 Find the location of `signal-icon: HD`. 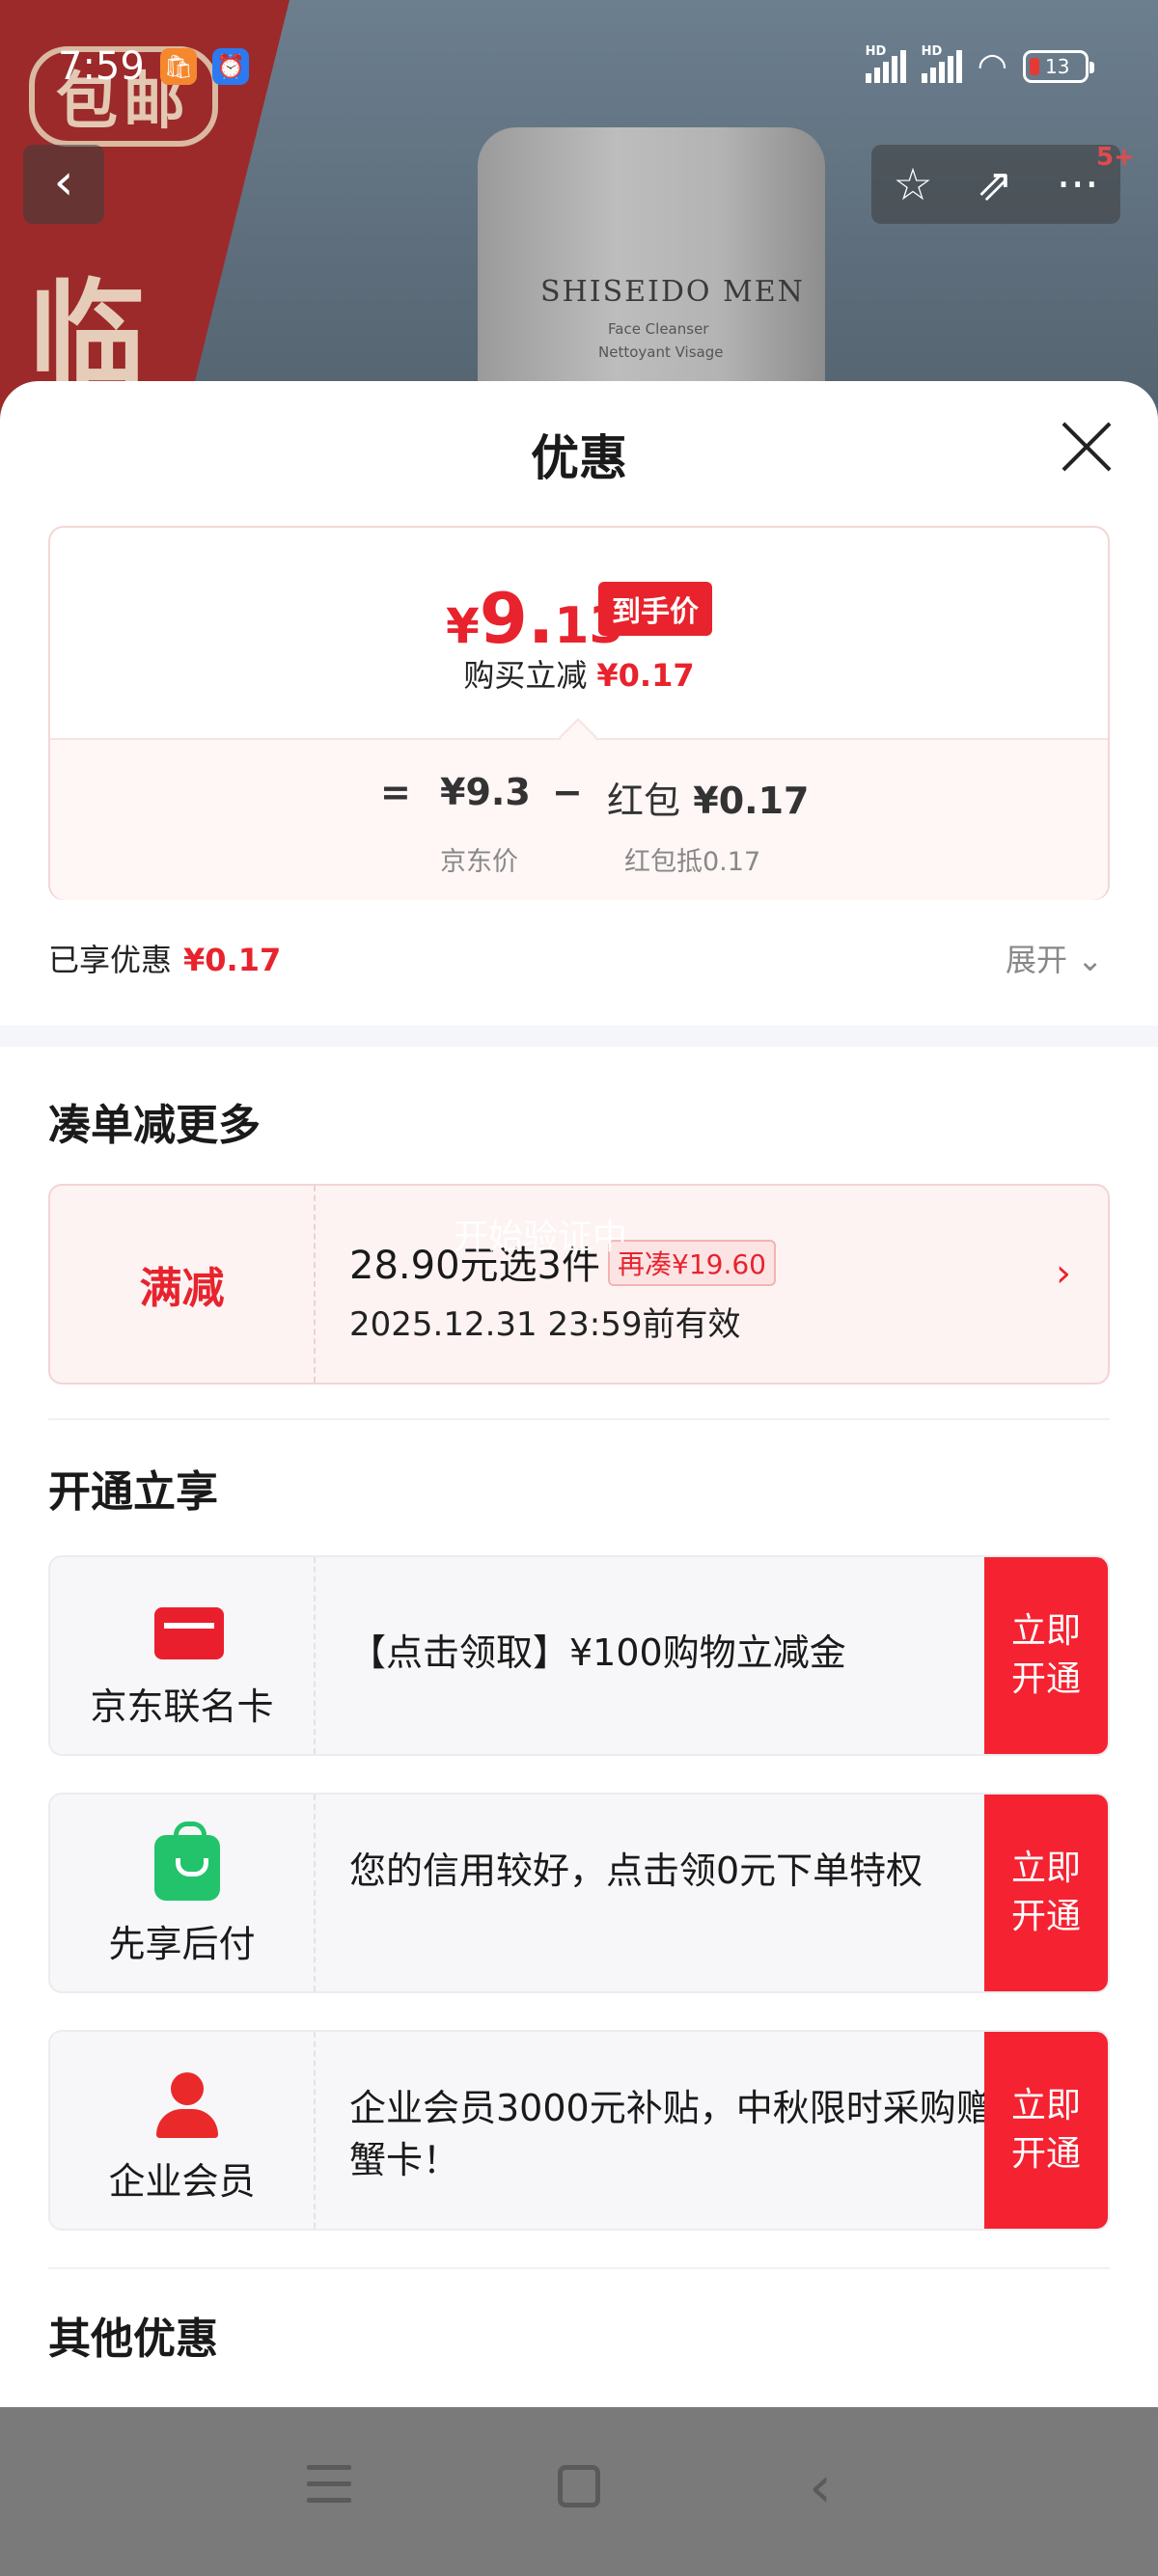

signal-icon: HD is located at coordinates (885, 64).